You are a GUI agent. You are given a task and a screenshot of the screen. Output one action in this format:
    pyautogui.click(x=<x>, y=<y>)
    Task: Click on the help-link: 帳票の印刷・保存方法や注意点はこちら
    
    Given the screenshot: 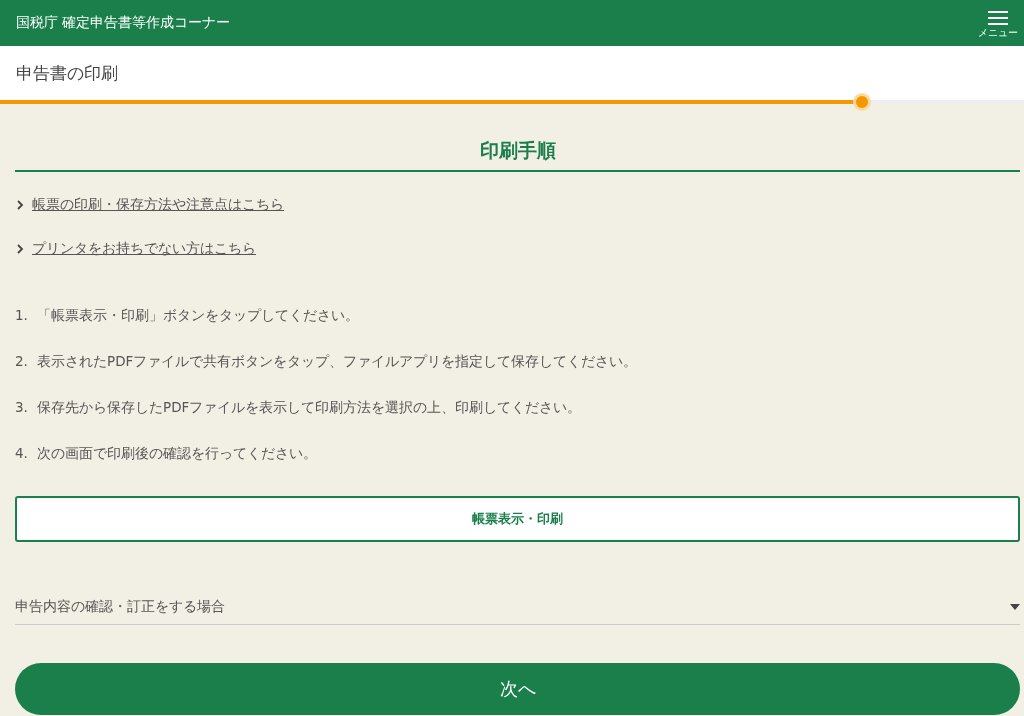 What is the action you would take?
    pyautogui.click(x=158, y=205)
    